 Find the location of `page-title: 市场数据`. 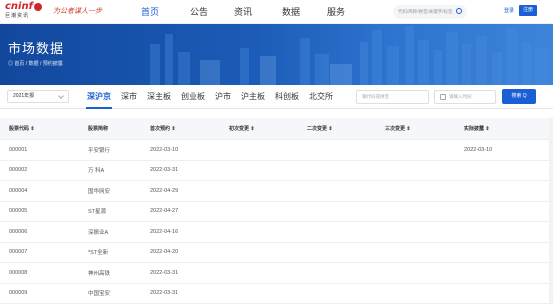

page-title: 市场数据 is located at coordinates (36, 47).